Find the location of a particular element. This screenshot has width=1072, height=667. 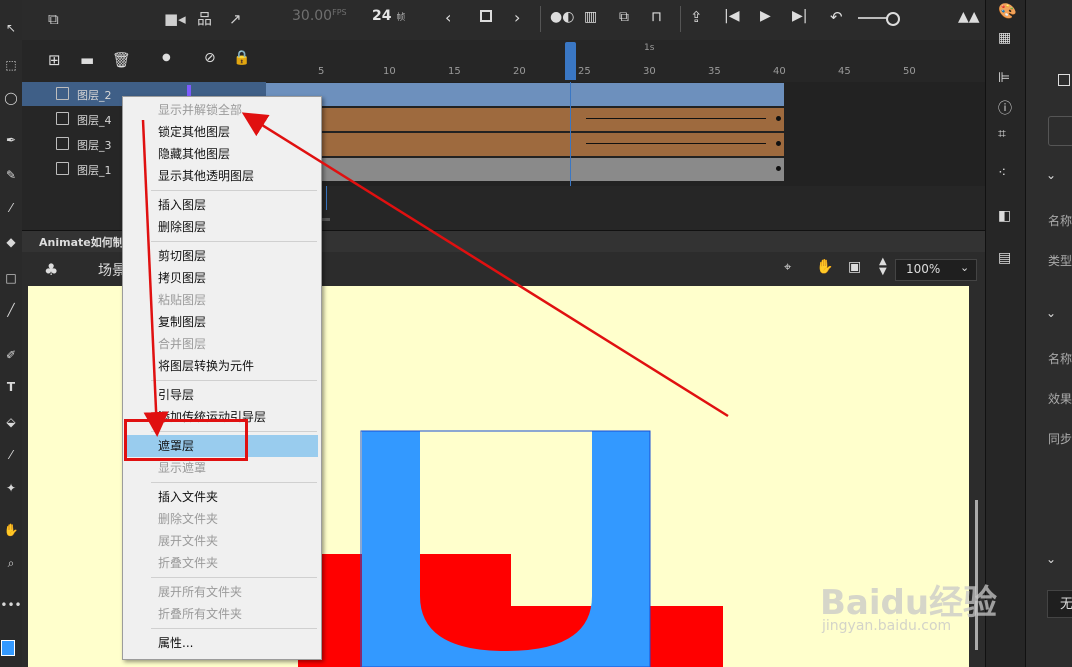

annotation-arrow-down is located at coordinates (155, 278).